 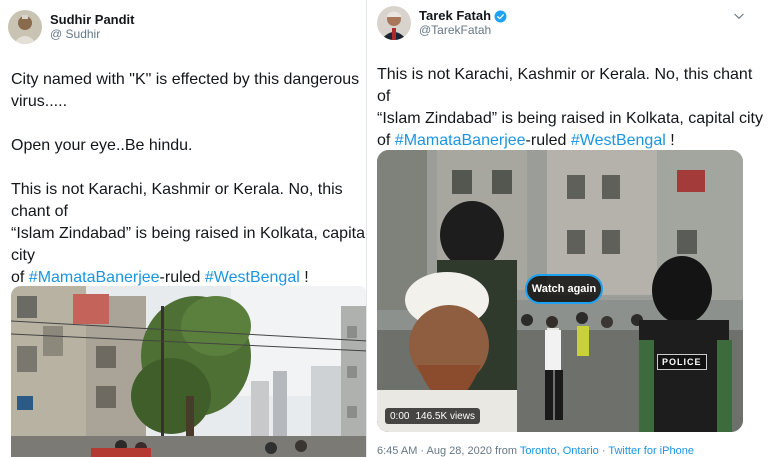 I want to click on tweet-text-line: Open your eye..Be hindu., so click(x=102, y=145).